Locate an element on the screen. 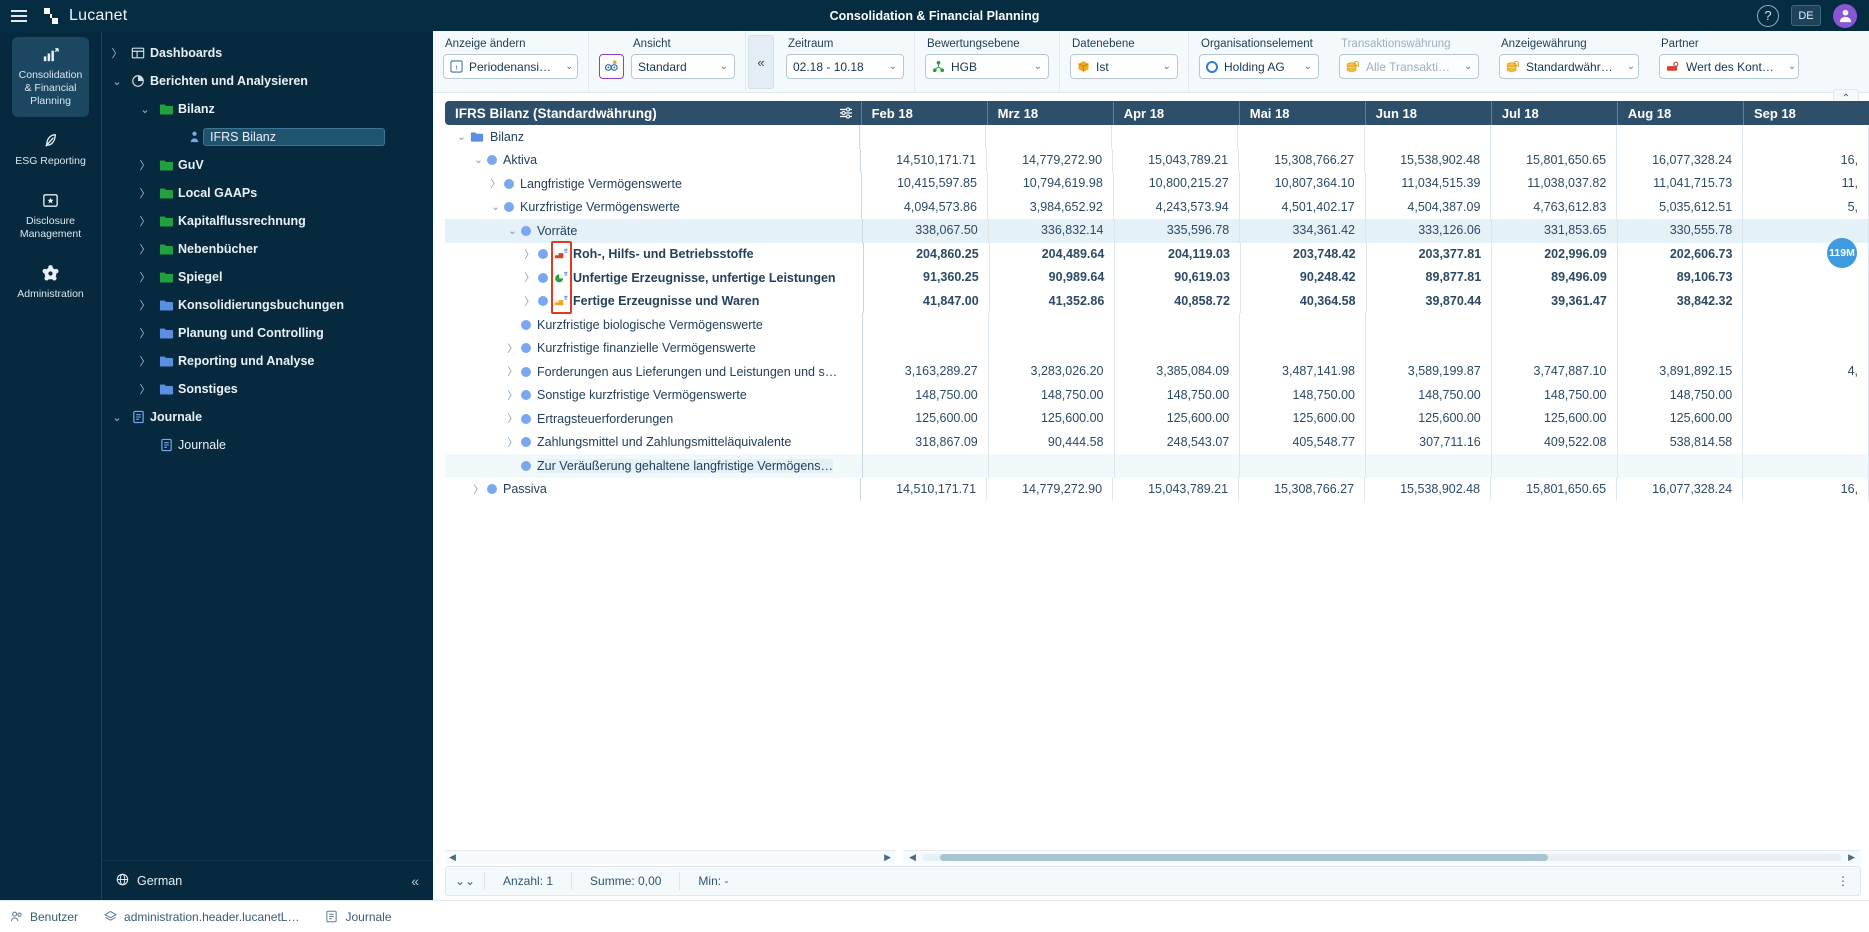 Image resolution: width=1869 pixels, height=932 pixels. grid-cell: 202,996.09 is located at coordinates (1555, 254).